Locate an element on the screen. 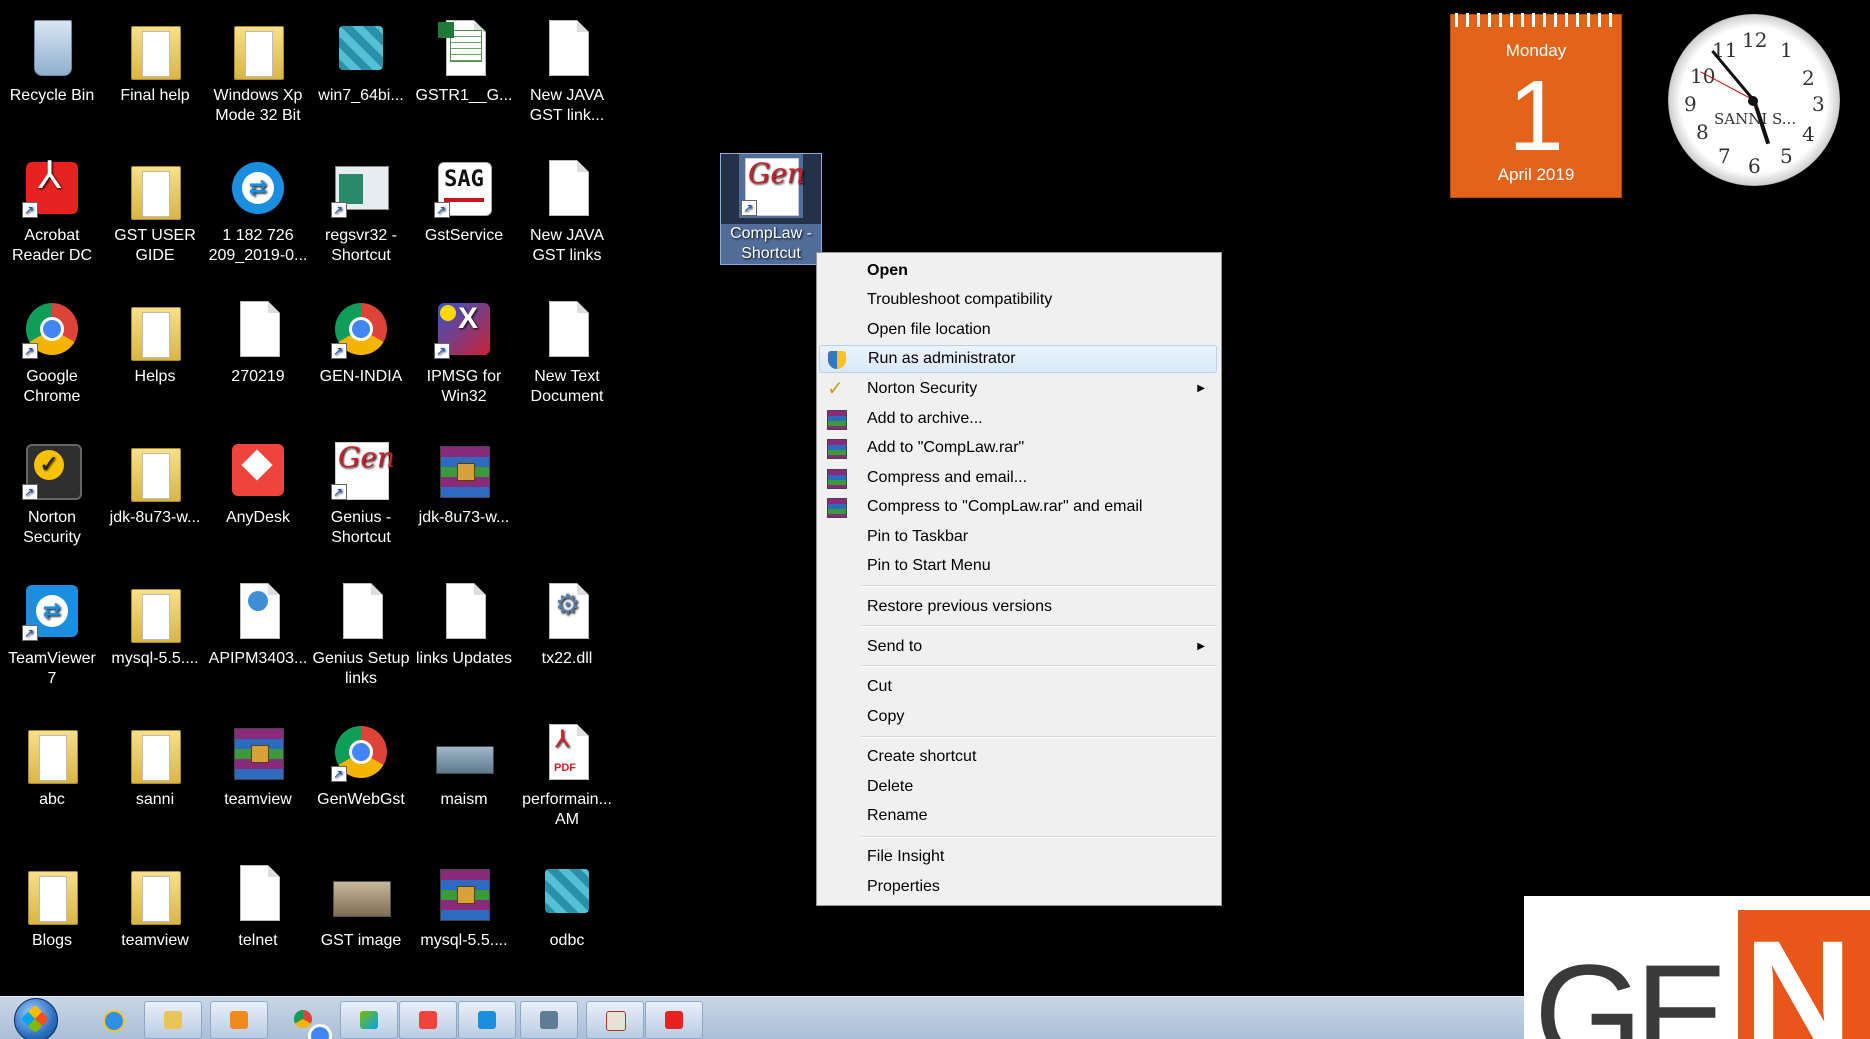  anydesk-icon is located at coordinates (258, 470).